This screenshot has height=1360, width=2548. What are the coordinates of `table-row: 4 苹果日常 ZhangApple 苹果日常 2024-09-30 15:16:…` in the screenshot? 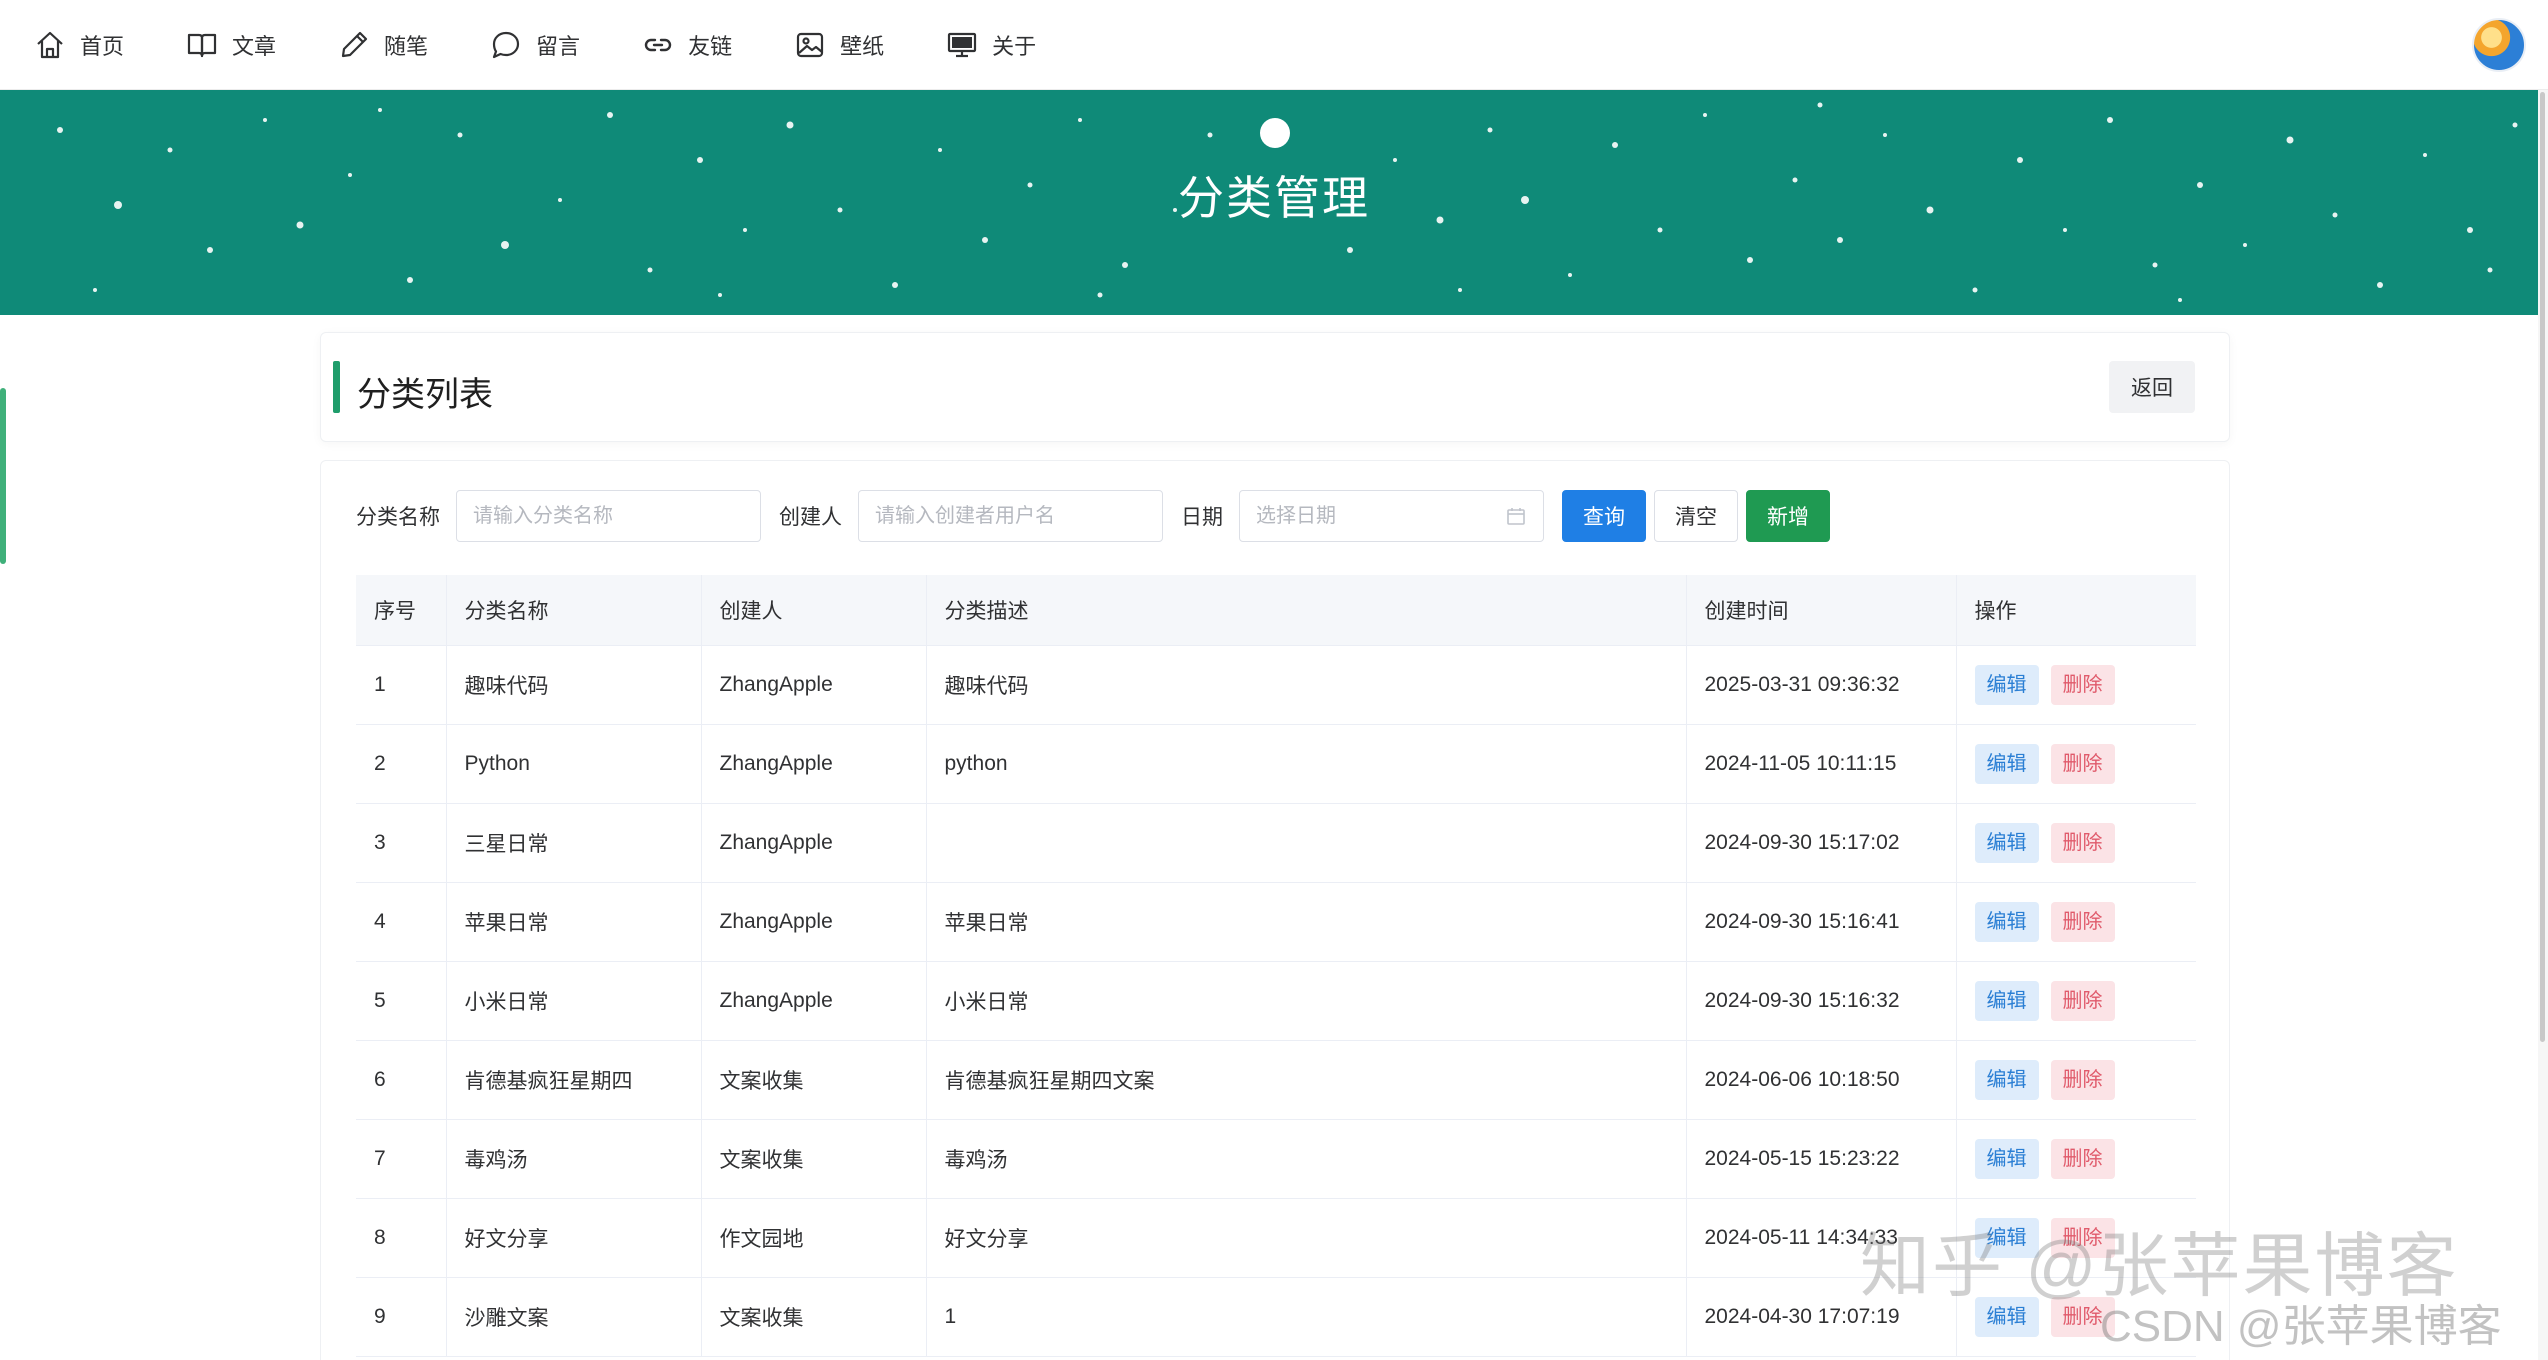 It's located at (1276, 922).